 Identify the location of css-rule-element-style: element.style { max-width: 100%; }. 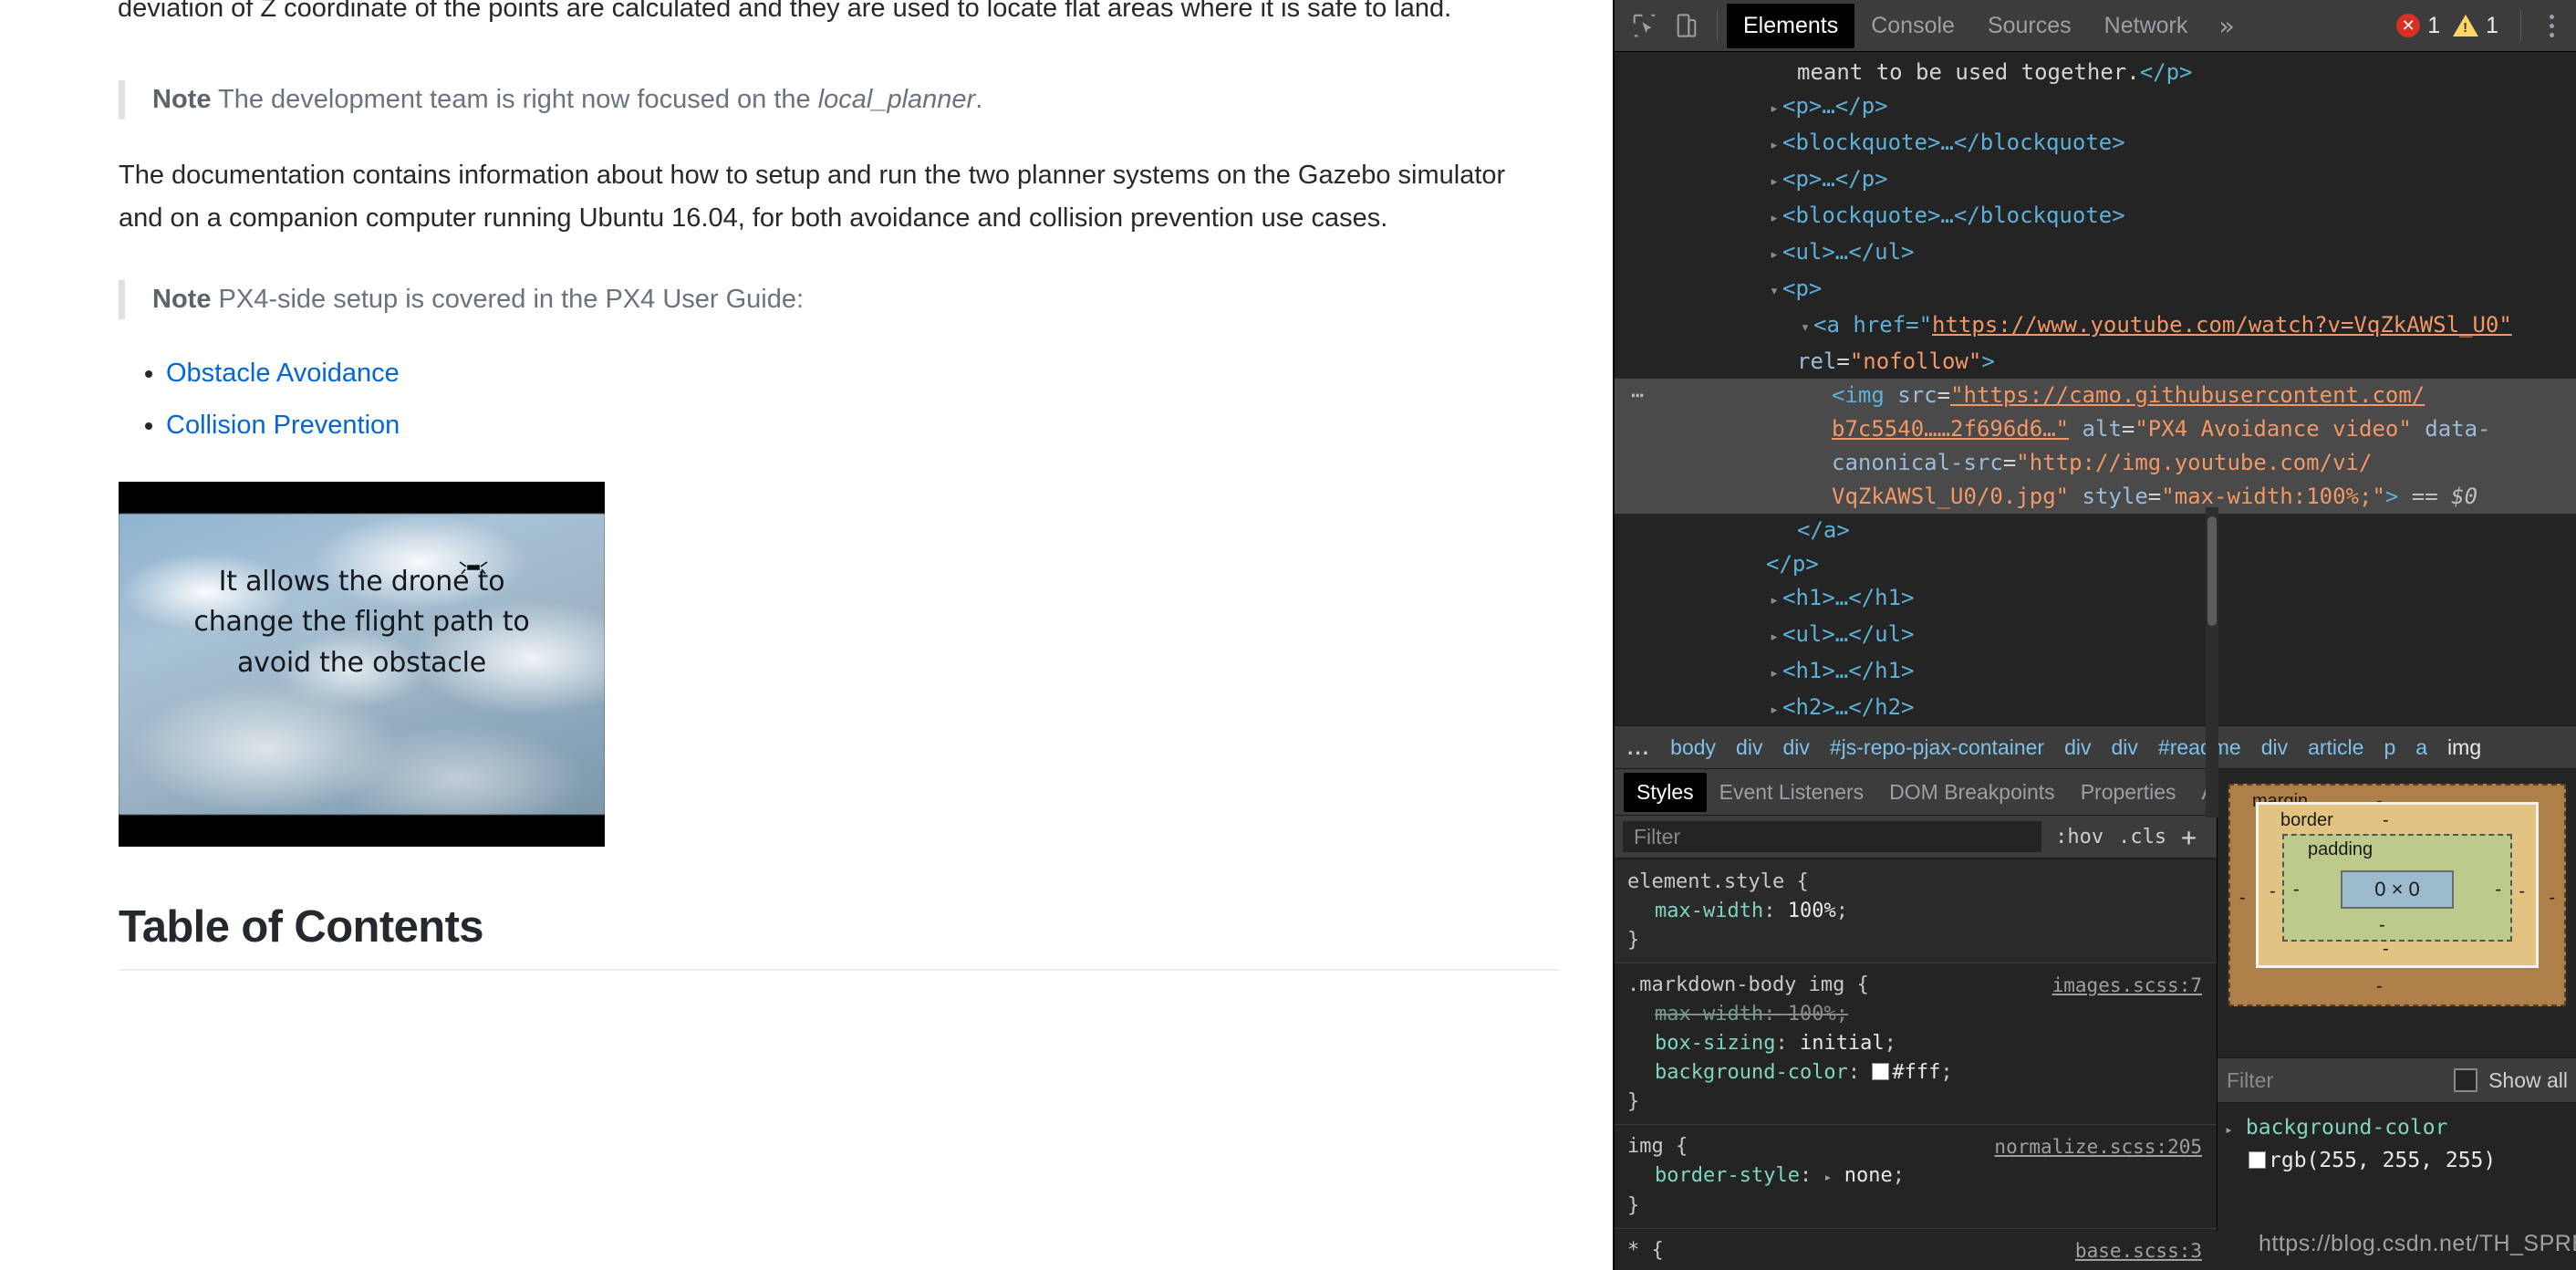
(1916, 911).